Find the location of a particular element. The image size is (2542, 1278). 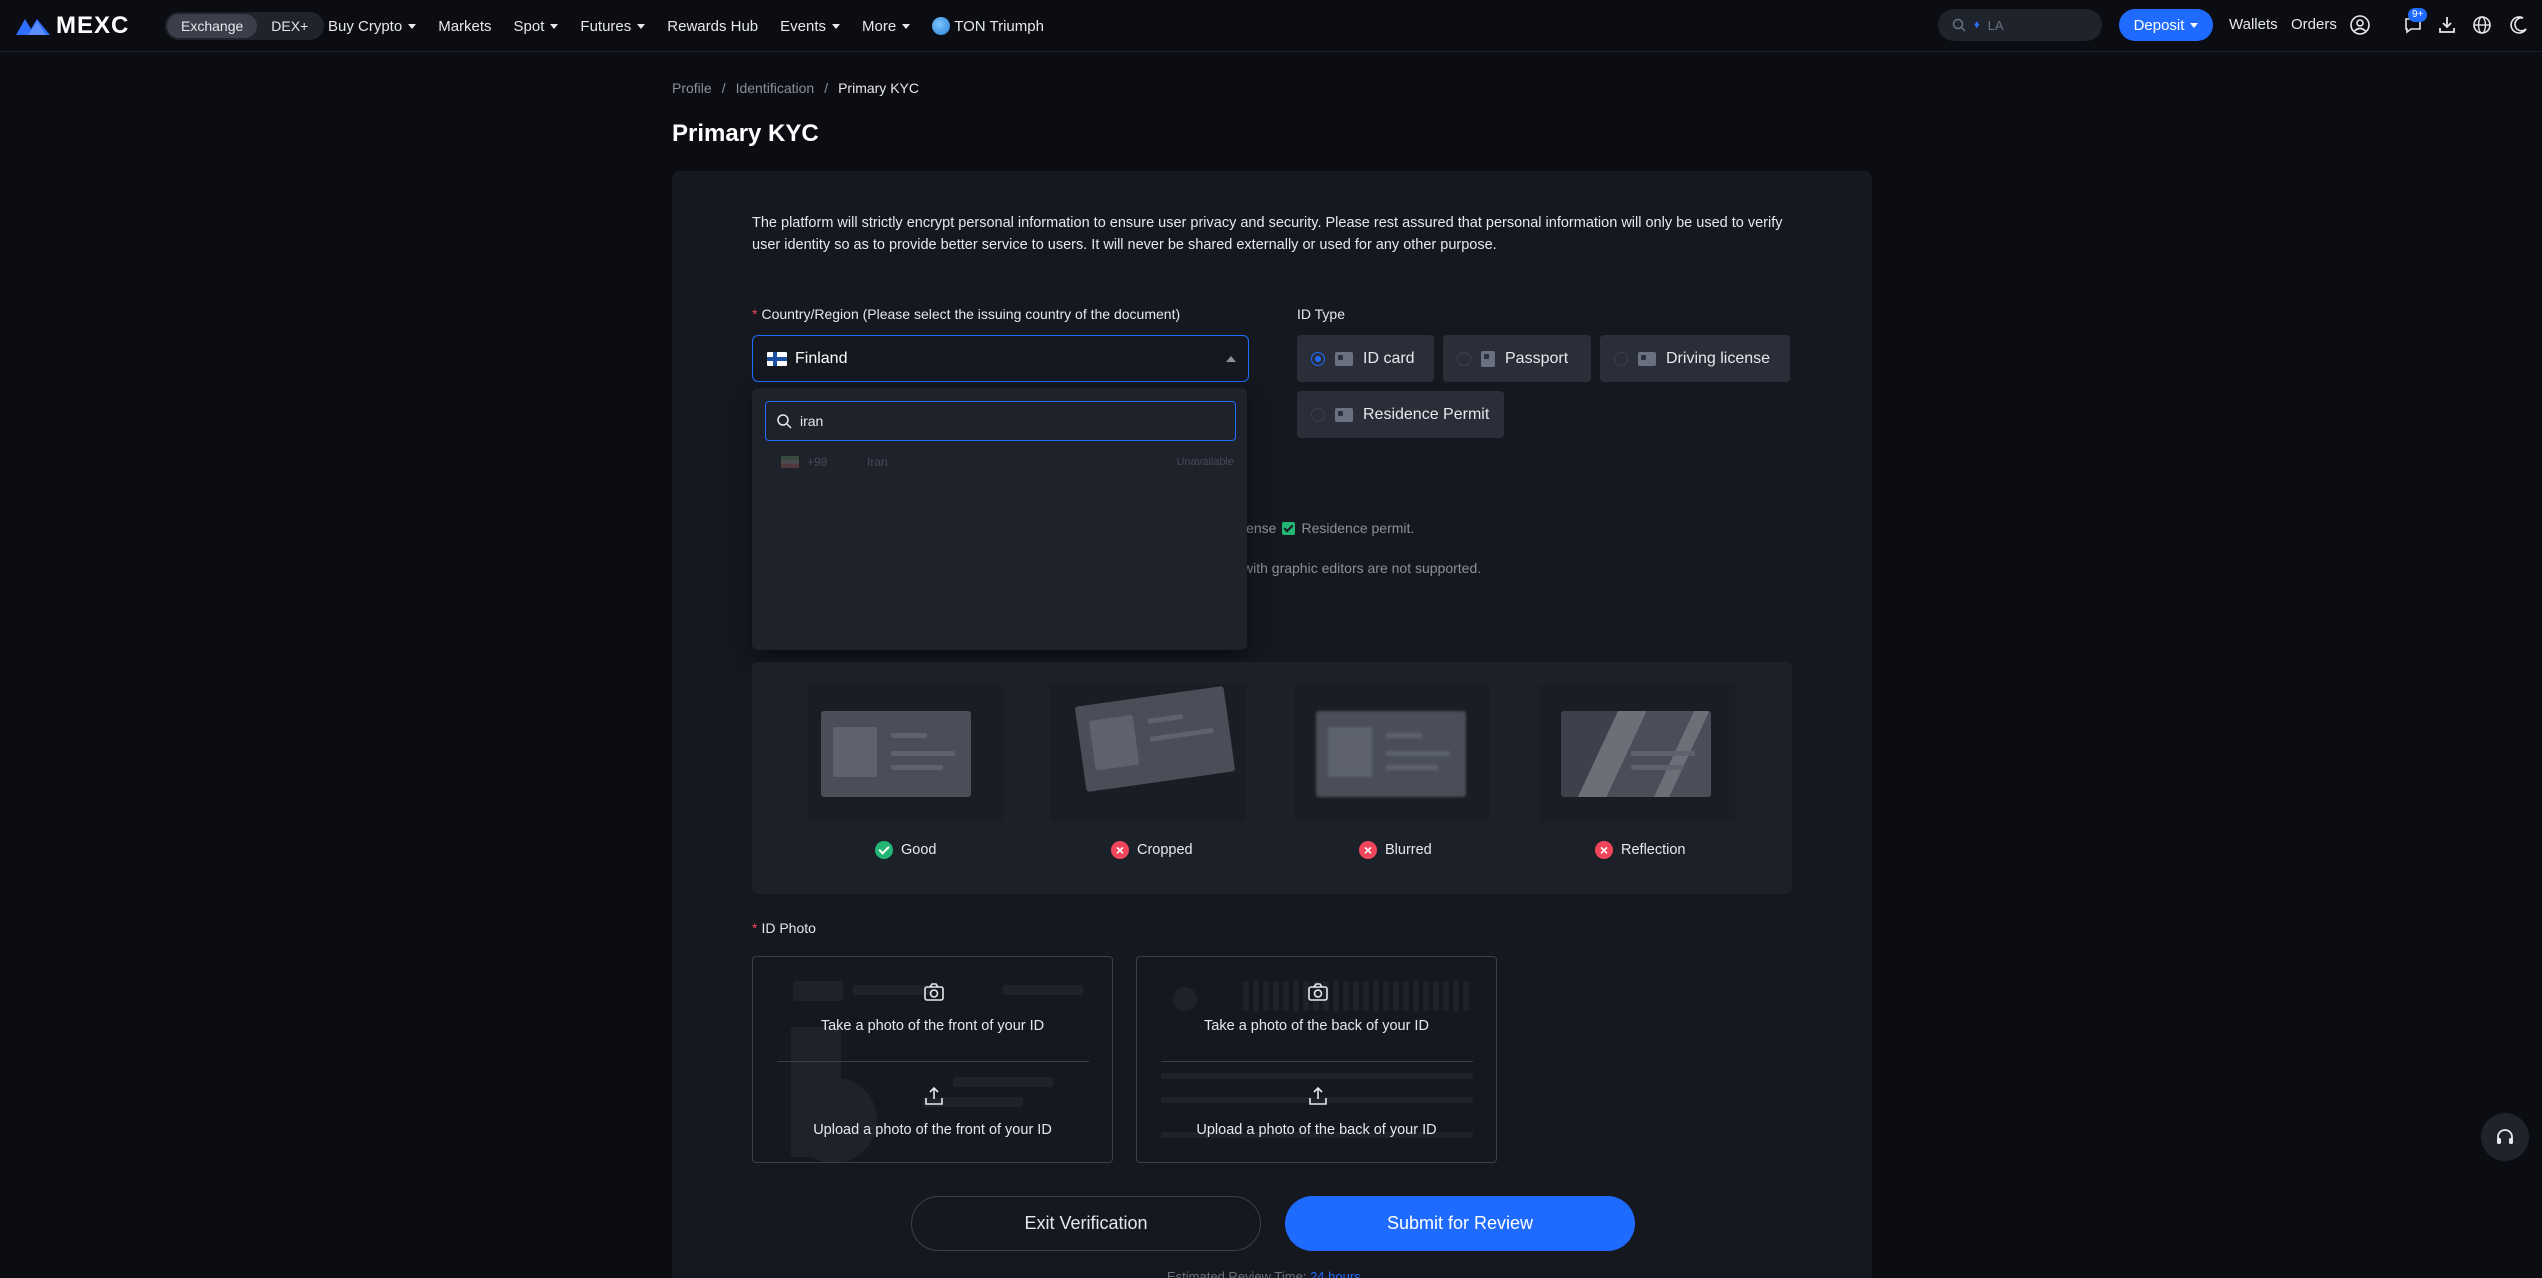

id-card-photo is located at coordinates (855, 752).